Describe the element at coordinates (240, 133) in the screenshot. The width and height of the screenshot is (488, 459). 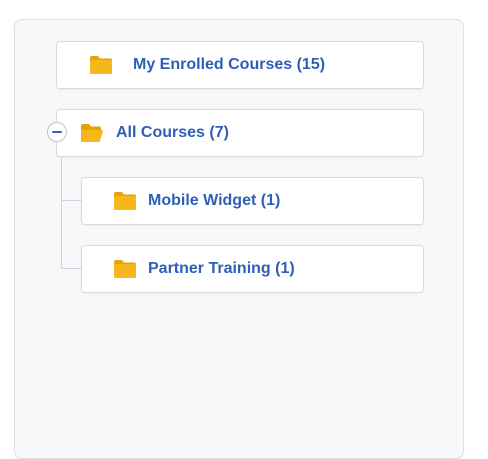
I see `tree-node-all-courses: All Courses (7)` at that location.